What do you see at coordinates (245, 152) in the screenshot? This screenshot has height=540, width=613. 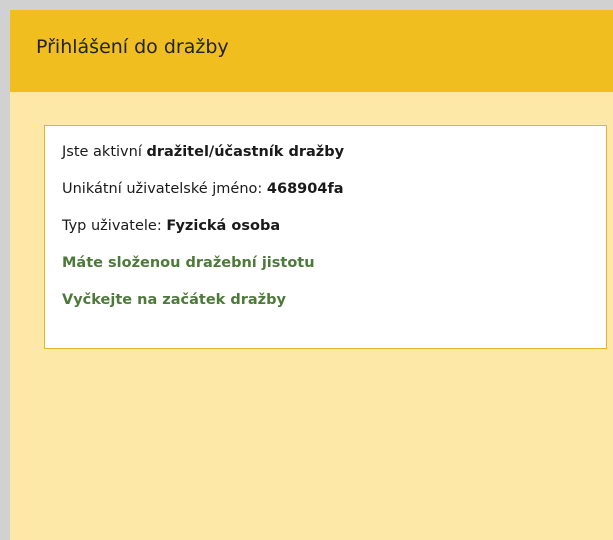 I see `active-role-value: dražitel/účastník dražby` at bounding box center [245, 152].